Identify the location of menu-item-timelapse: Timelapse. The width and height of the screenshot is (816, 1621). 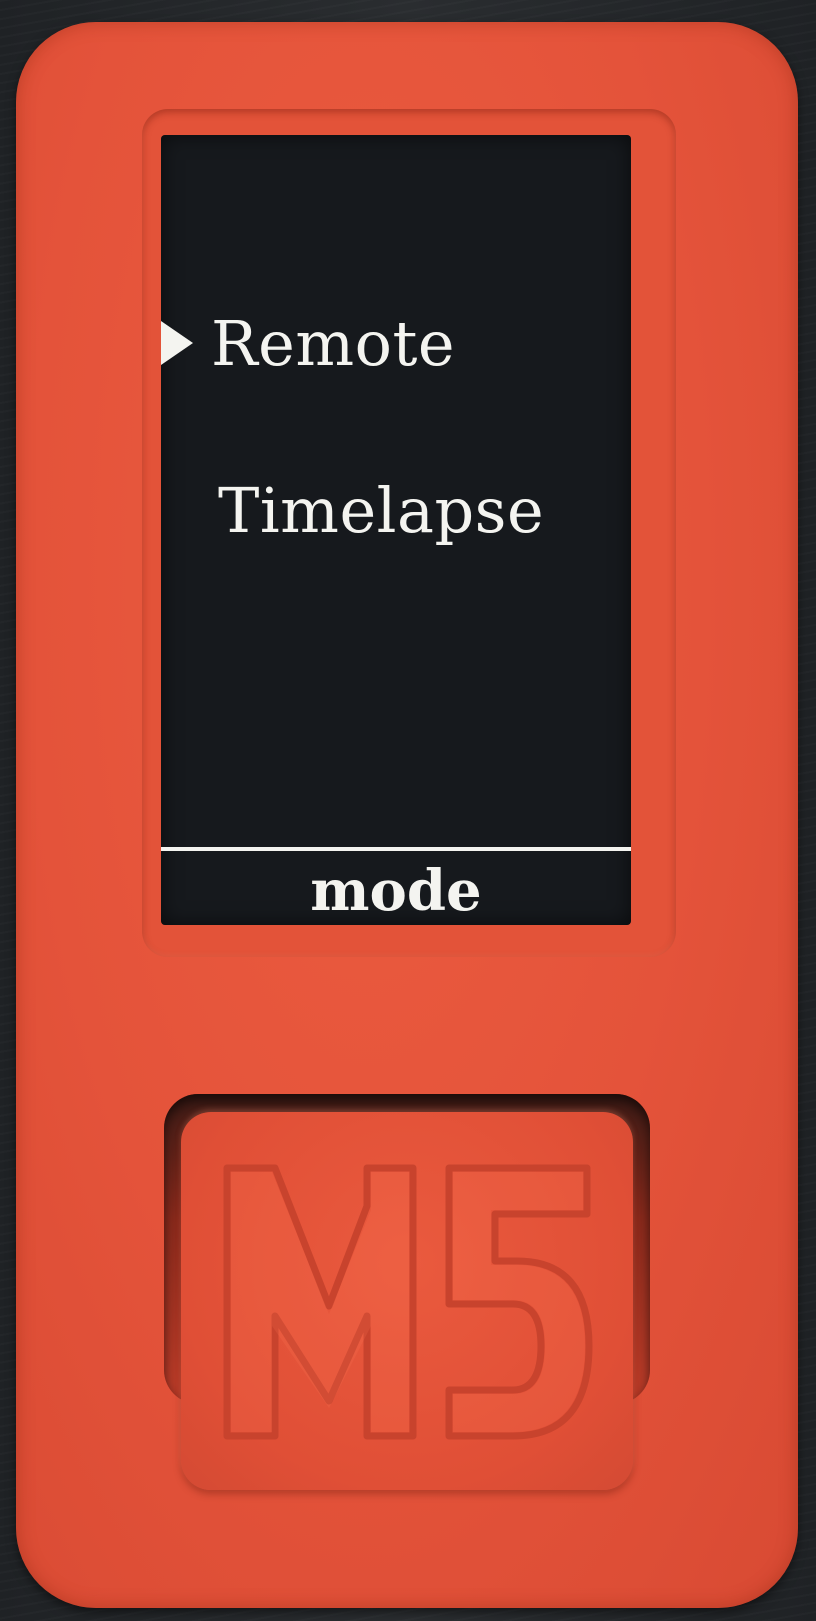
(381, 511).